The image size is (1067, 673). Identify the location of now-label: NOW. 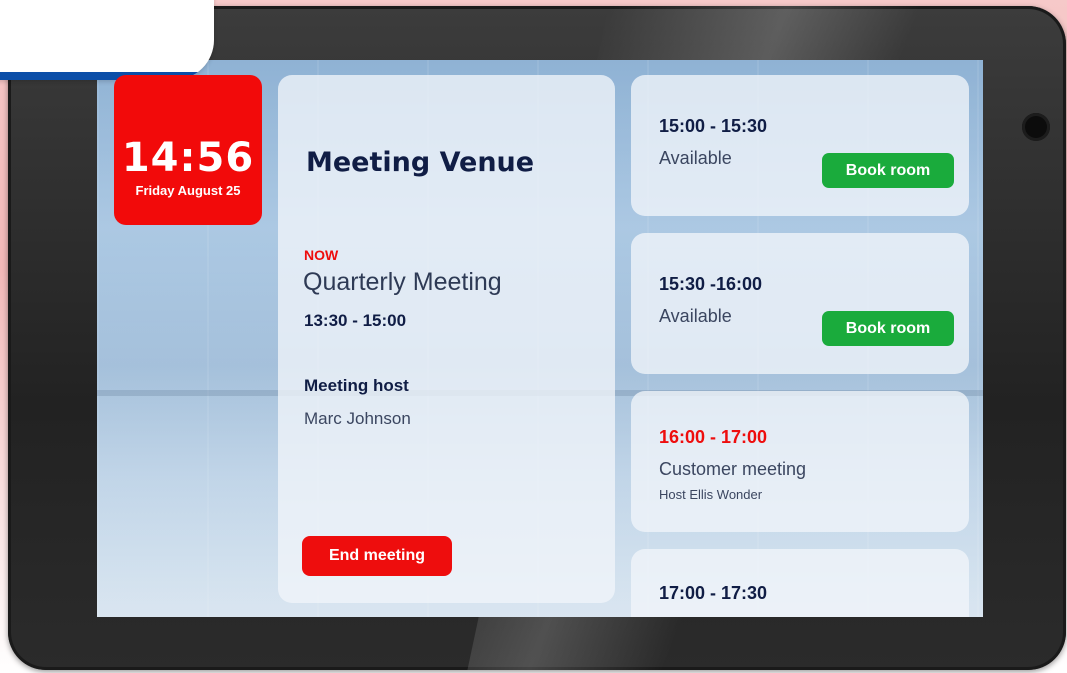
(321, 255).